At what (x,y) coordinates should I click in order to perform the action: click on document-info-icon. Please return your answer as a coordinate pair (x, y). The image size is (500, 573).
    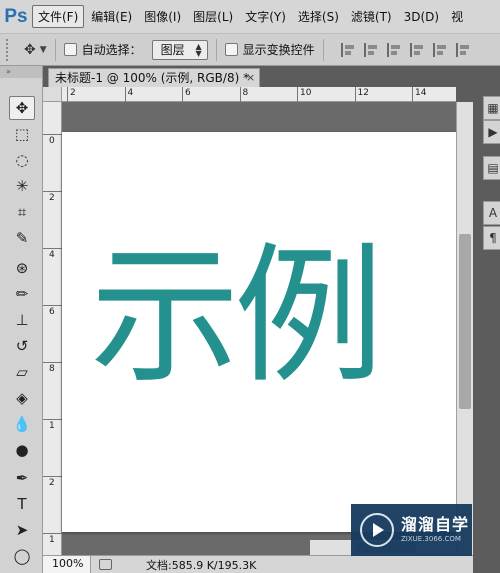
    Looking at the image, I should click on (105, 564).